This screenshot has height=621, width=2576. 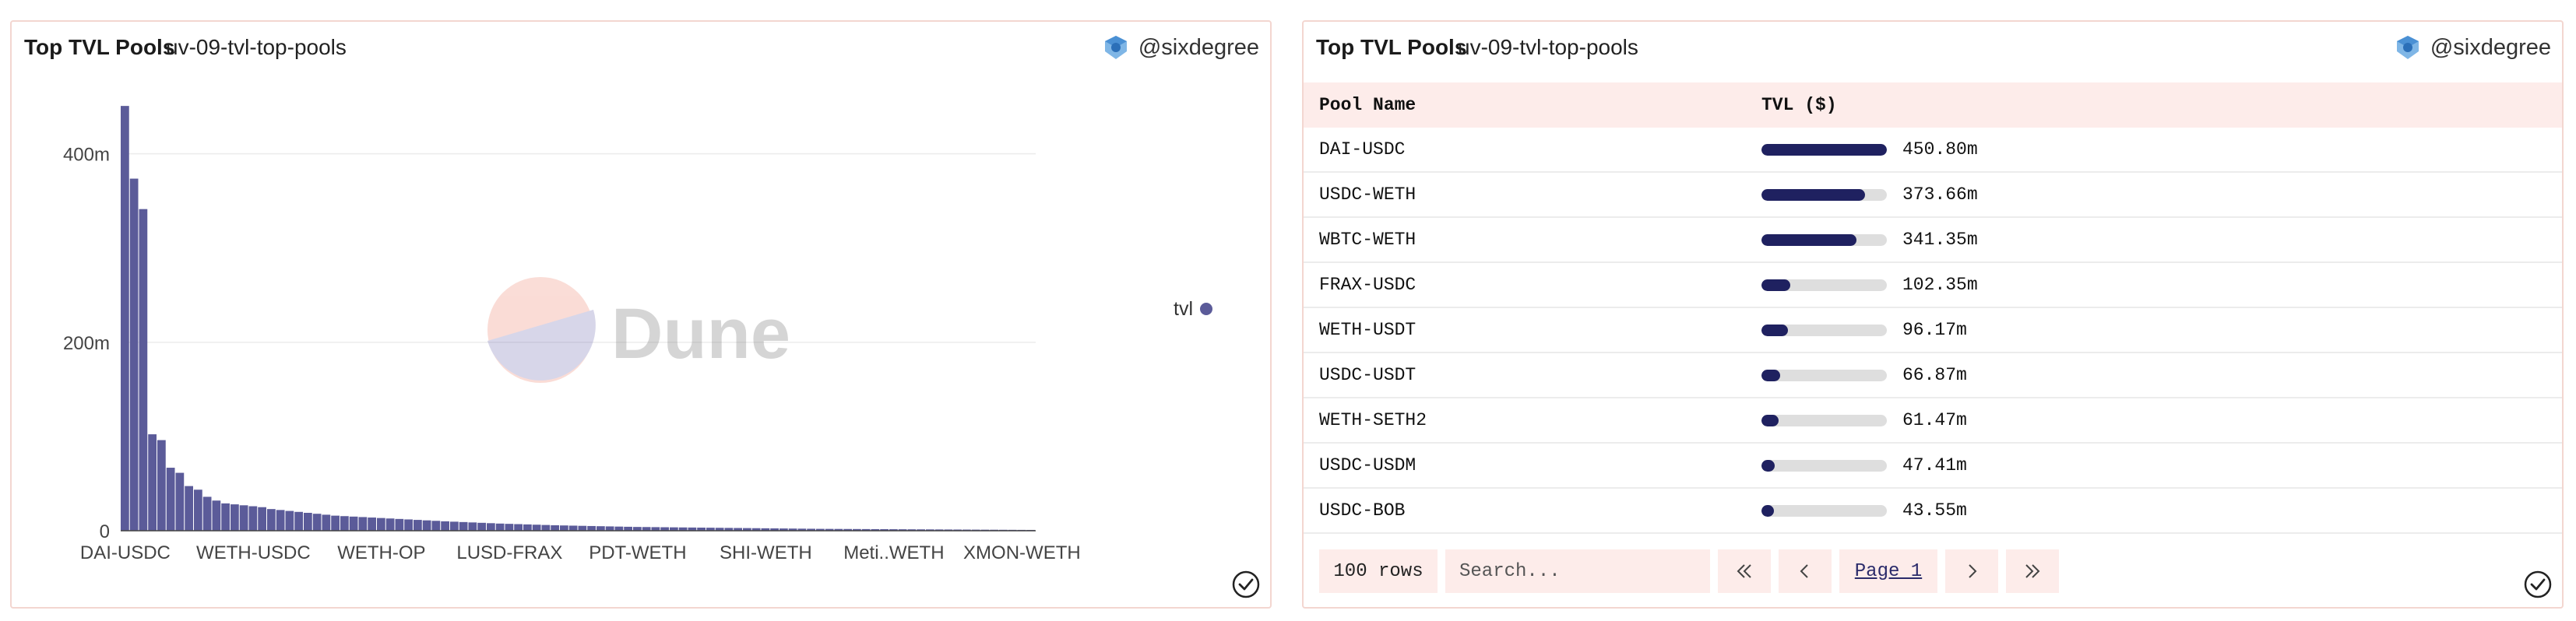 I want to click on x-tick-label: Meti..WETH, so click(x=893, y=552).